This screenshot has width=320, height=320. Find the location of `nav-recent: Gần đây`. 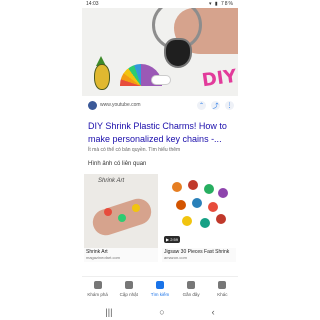

nav-recent: Gần đây is located at coordinates (191, 290).